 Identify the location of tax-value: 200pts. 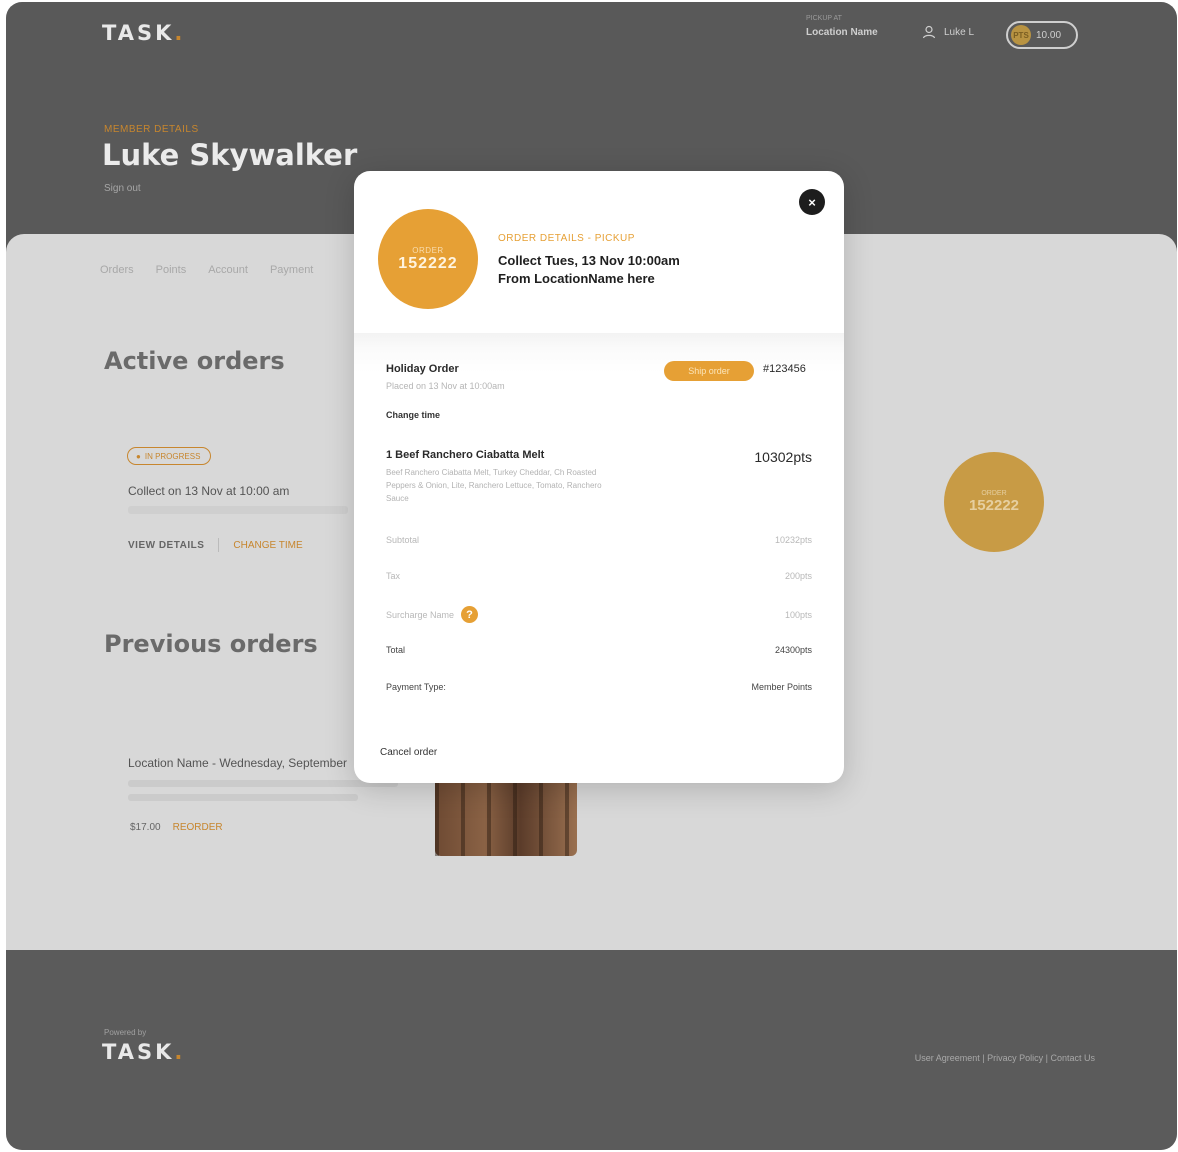
(798, 576).